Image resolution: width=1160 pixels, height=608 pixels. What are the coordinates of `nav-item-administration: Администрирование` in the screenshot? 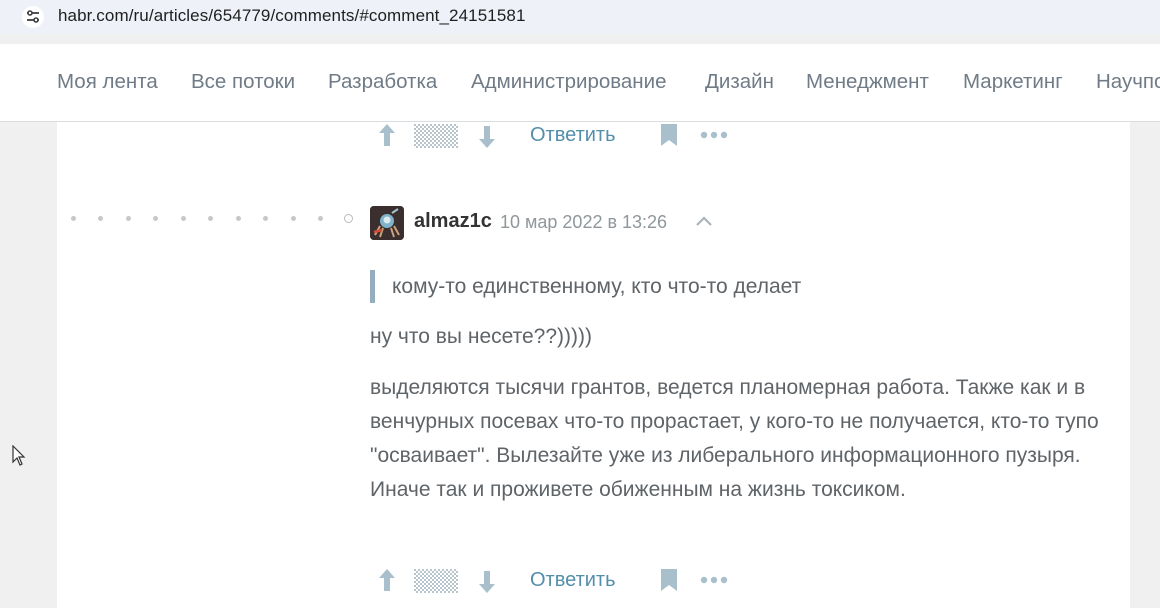 It's located at (568, 82).